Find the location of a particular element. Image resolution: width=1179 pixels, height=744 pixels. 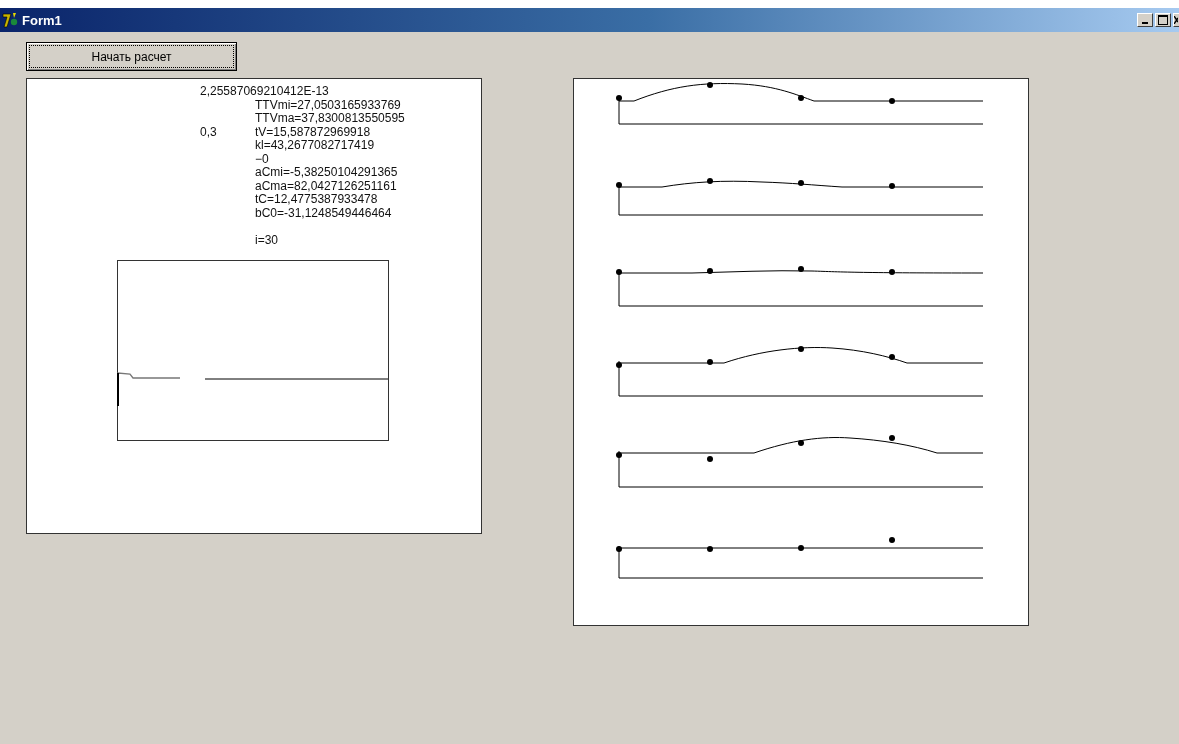

close-icon is located at coordinates (1176, 20).